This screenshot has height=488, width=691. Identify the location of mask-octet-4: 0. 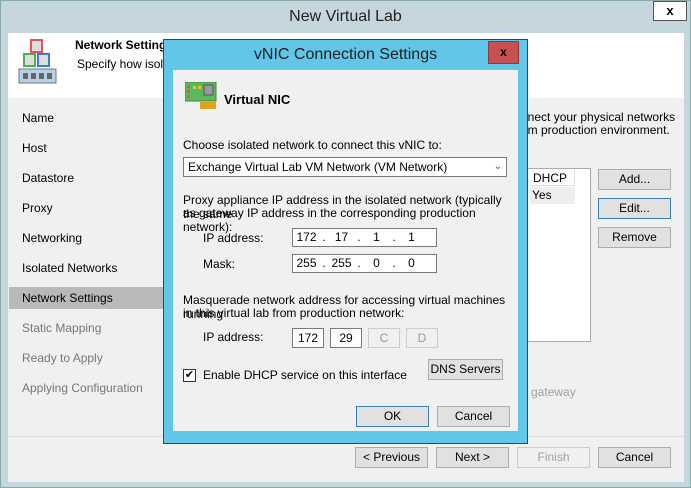
(411, 263).